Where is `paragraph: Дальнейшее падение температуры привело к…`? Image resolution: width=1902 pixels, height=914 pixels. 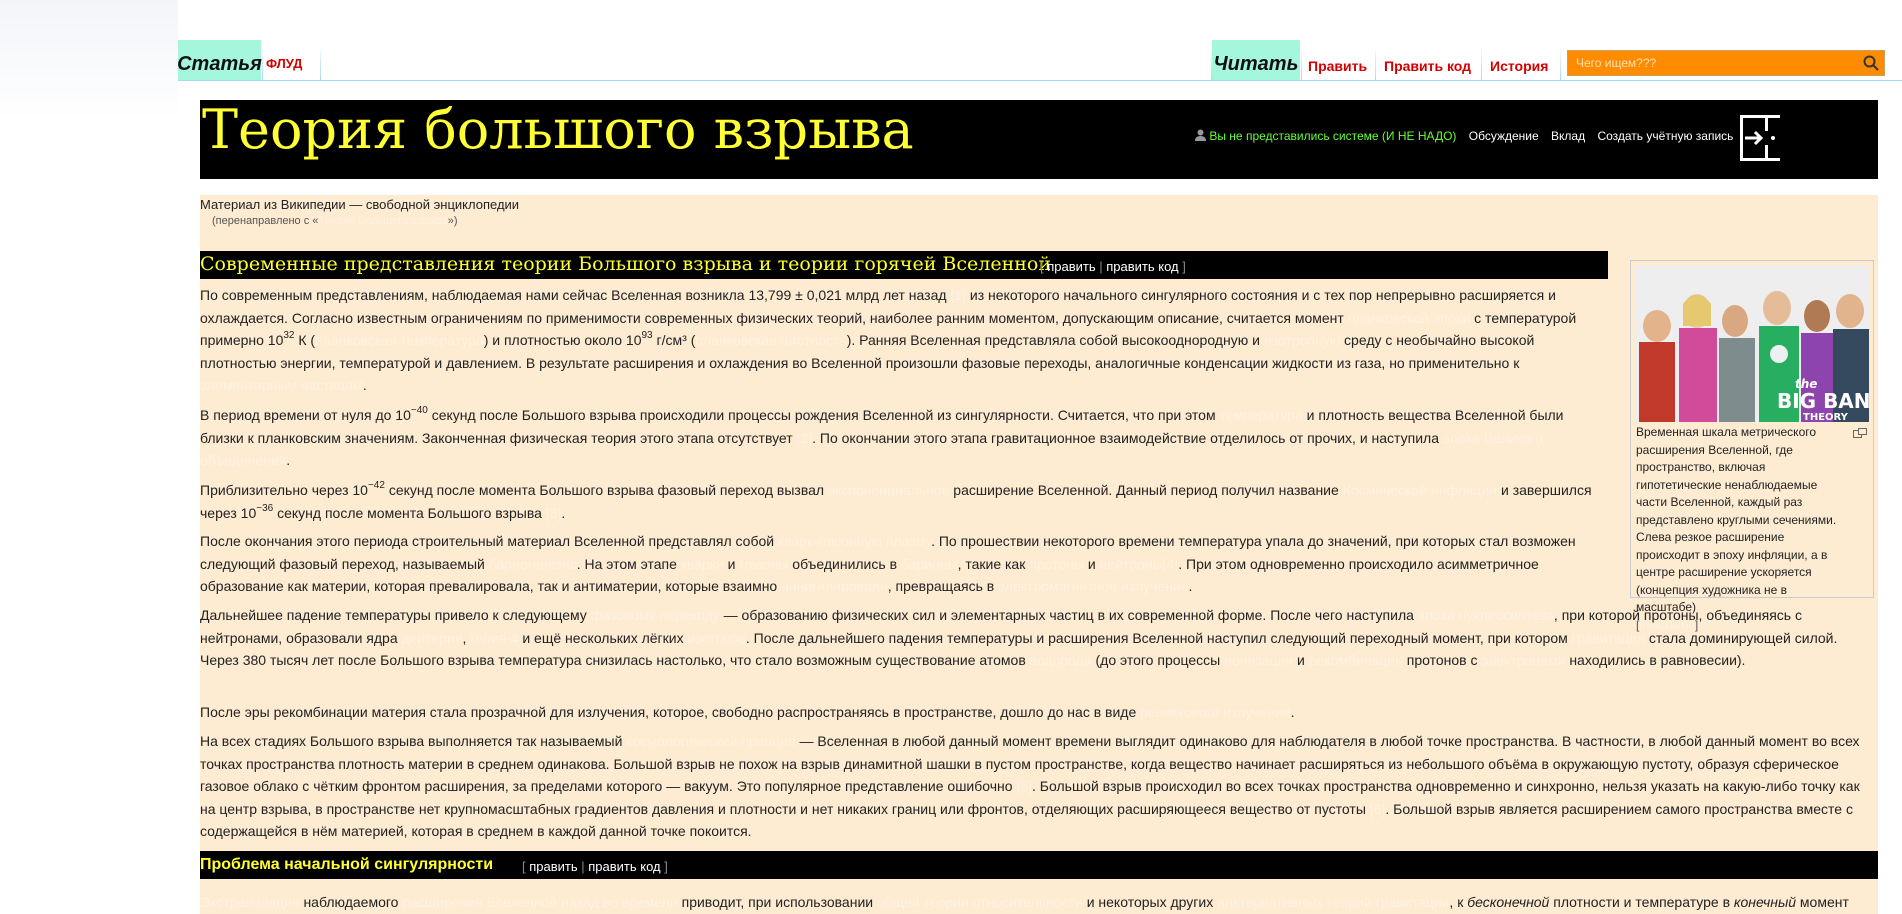
paragraph: Дальнейшее падение температуры привело к… is located at coordinates (1019, 637).